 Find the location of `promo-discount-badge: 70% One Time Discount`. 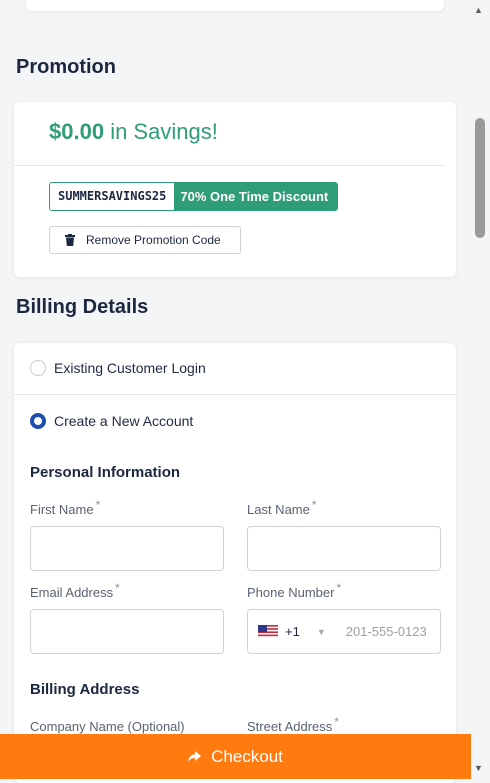

promo-discount-badge: 70% One Time Discount is located at coordinates (256, 196).